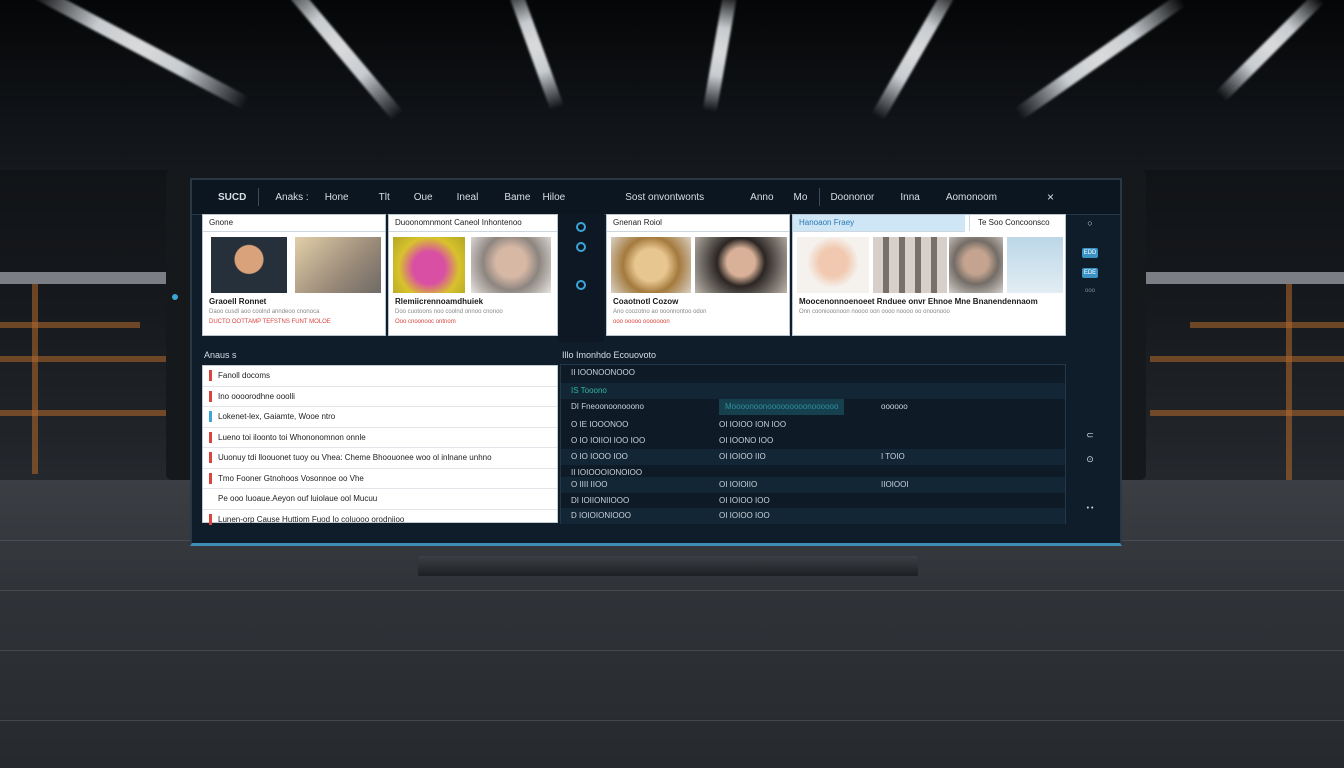  What do you see at coordinates (384, 197) in the screenshot?
I see `nav-item: Tlt` at bounding box center [384, 197].